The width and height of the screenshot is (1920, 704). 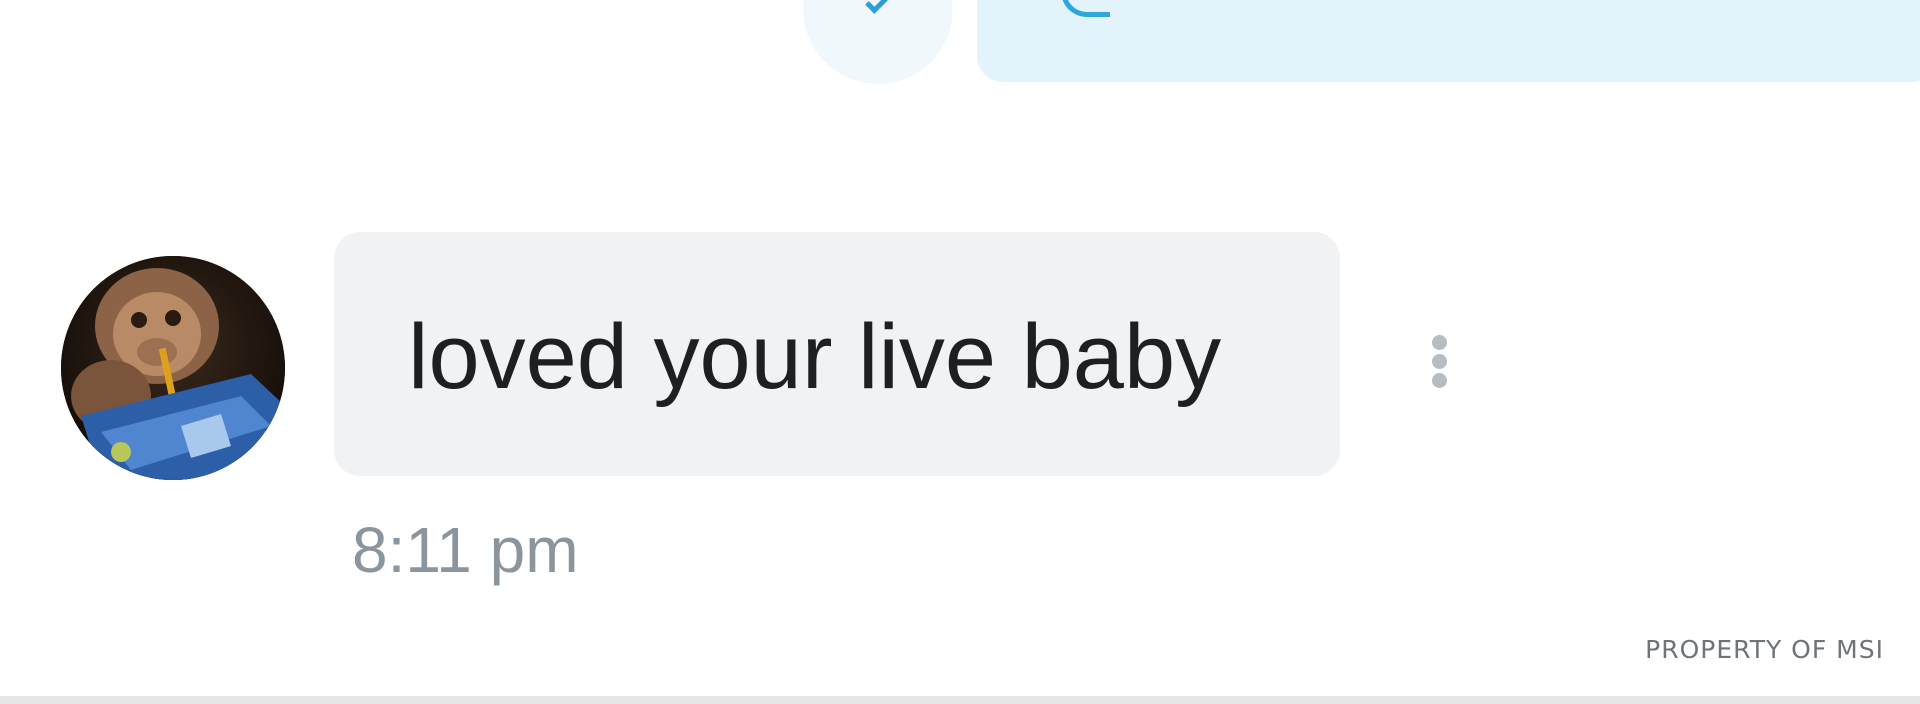 I want to click on divider, so click(x=960, y=700).